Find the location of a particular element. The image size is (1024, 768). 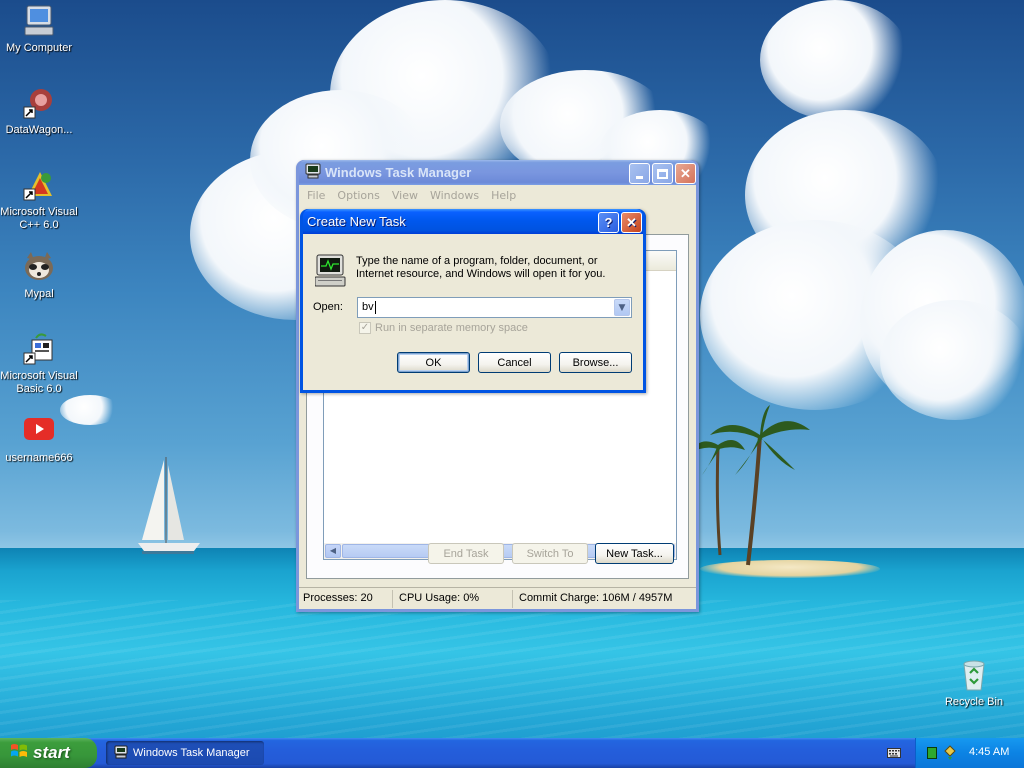

recycle-bin-icon is located at coordinates (974, 675).